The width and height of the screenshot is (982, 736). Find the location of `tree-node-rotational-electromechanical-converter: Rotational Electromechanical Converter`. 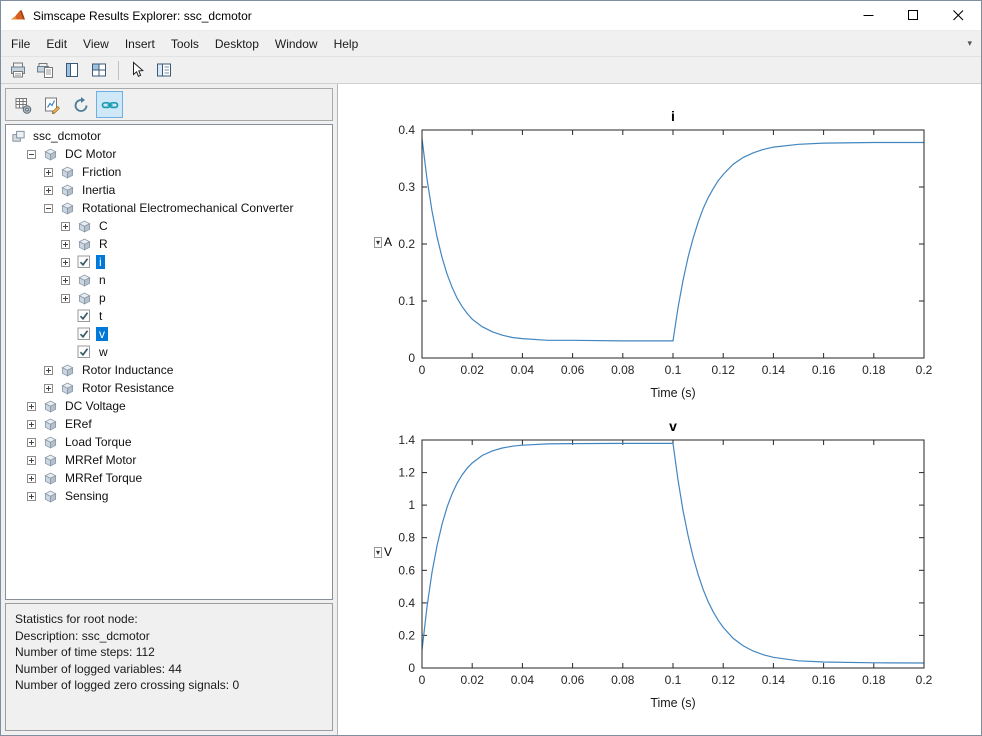

tree-node-rotational-electromechanical-converter: Rotational Electromechanical Converter is located at coordinates (169, 208).